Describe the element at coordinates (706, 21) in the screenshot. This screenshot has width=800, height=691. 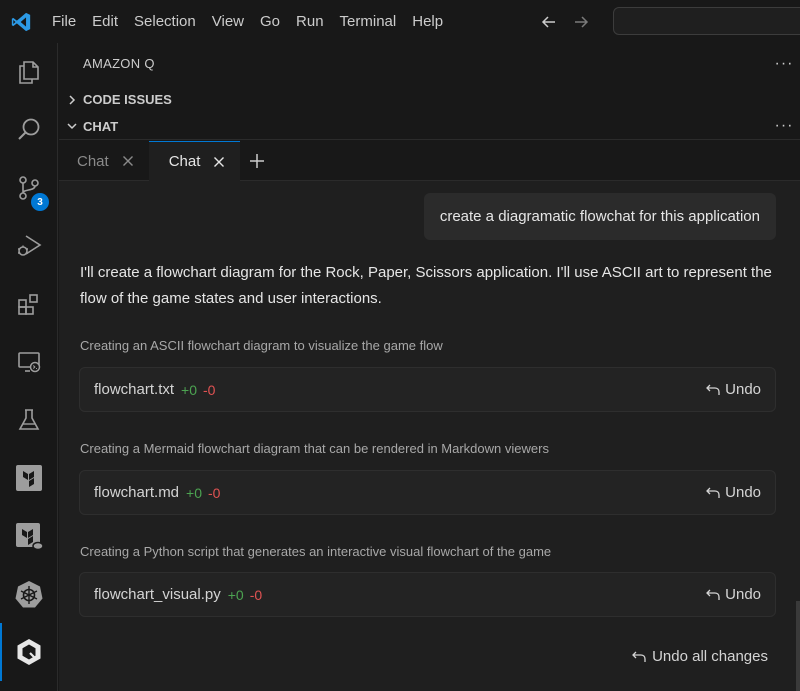
I see `command-center-search` at that location.